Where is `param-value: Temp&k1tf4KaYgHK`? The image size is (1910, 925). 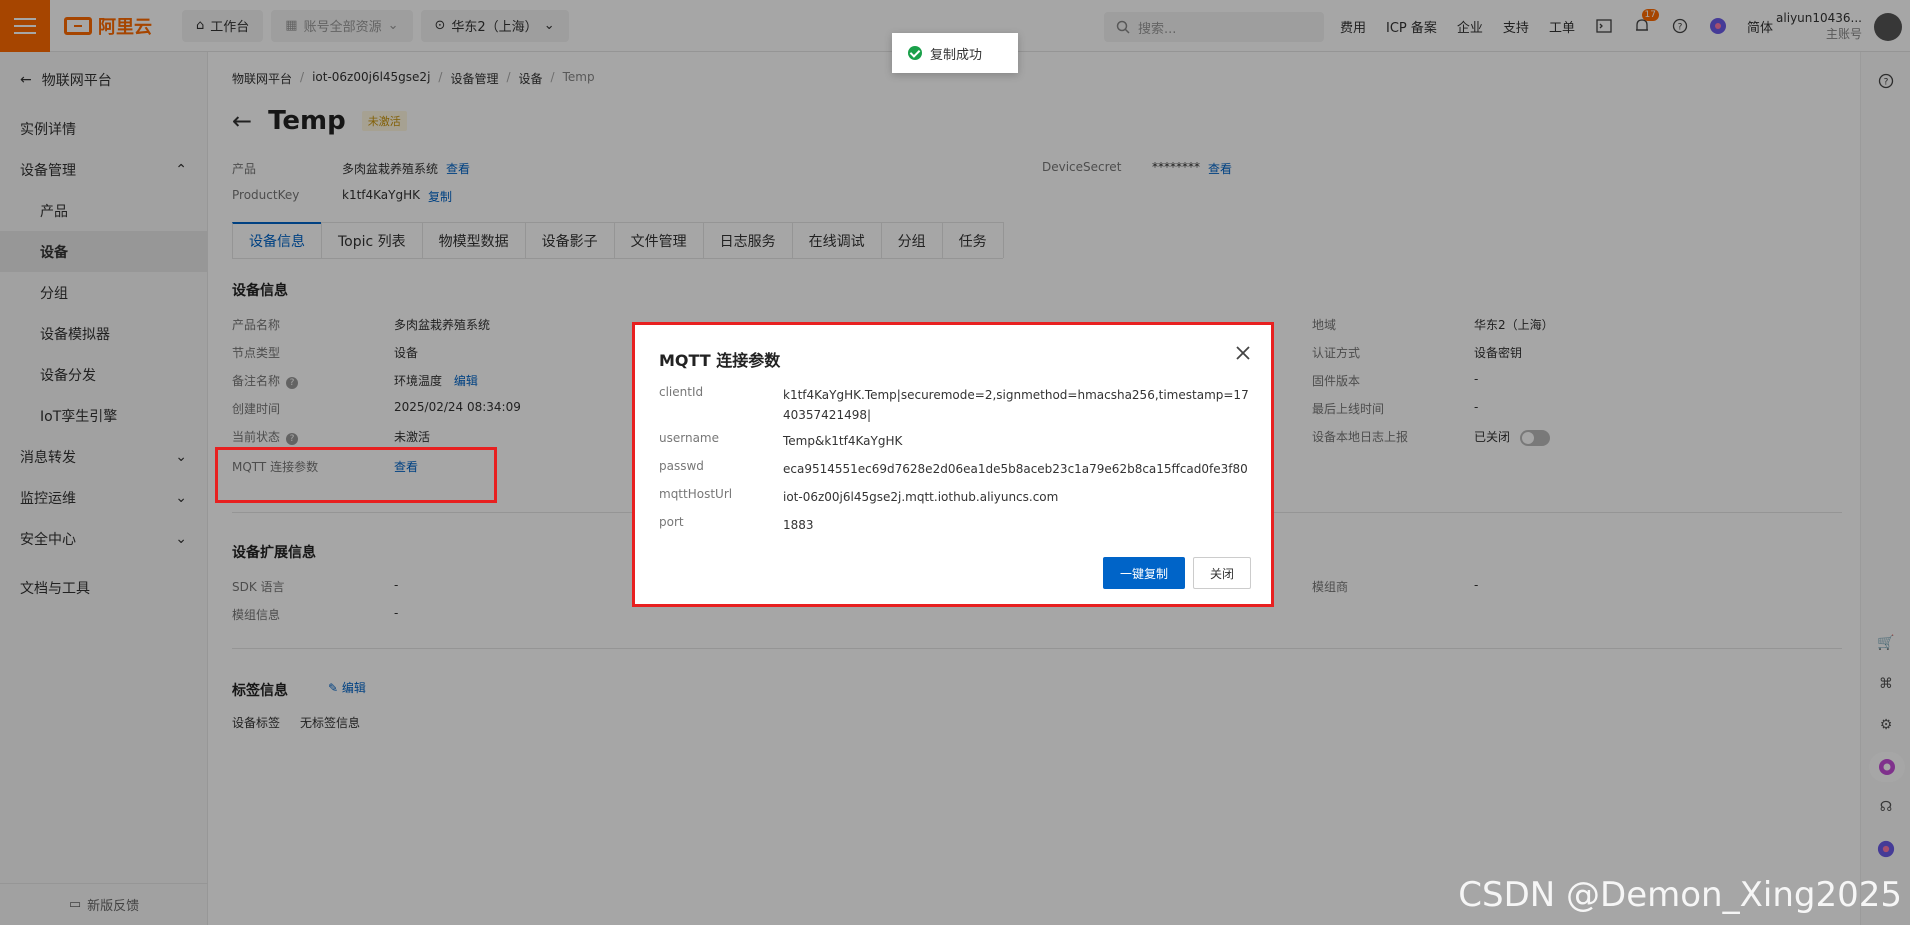
param-value: Temp&k1tf4KaYgHK is located at coordinates (843, 441).